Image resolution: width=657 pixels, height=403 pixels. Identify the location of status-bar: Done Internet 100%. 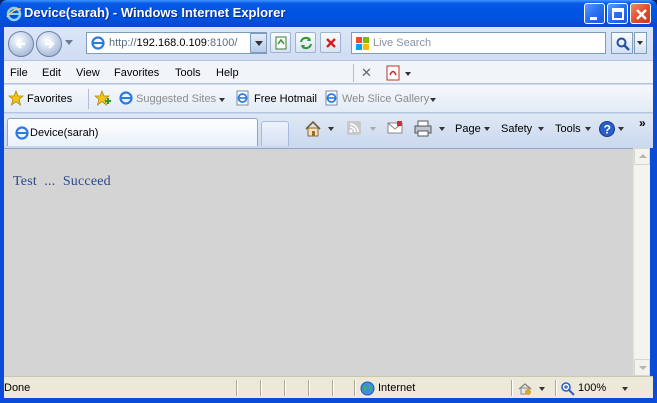
(328, 387).